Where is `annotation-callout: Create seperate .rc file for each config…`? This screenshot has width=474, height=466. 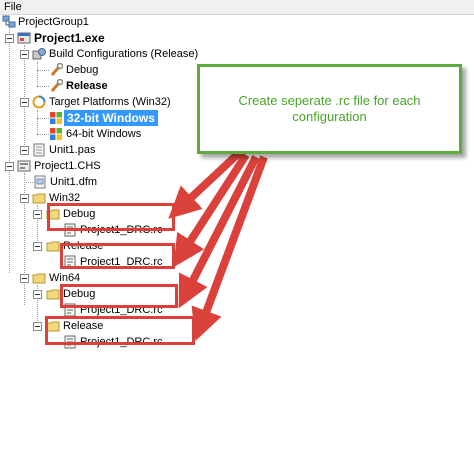 annotation-callout: Create seperate .rc file for each config… is located at coordinates (329, 109).